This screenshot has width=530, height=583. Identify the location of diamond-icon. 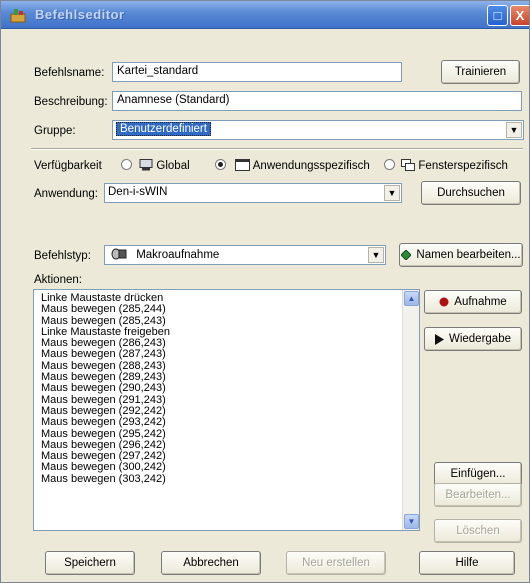
(406, 255).